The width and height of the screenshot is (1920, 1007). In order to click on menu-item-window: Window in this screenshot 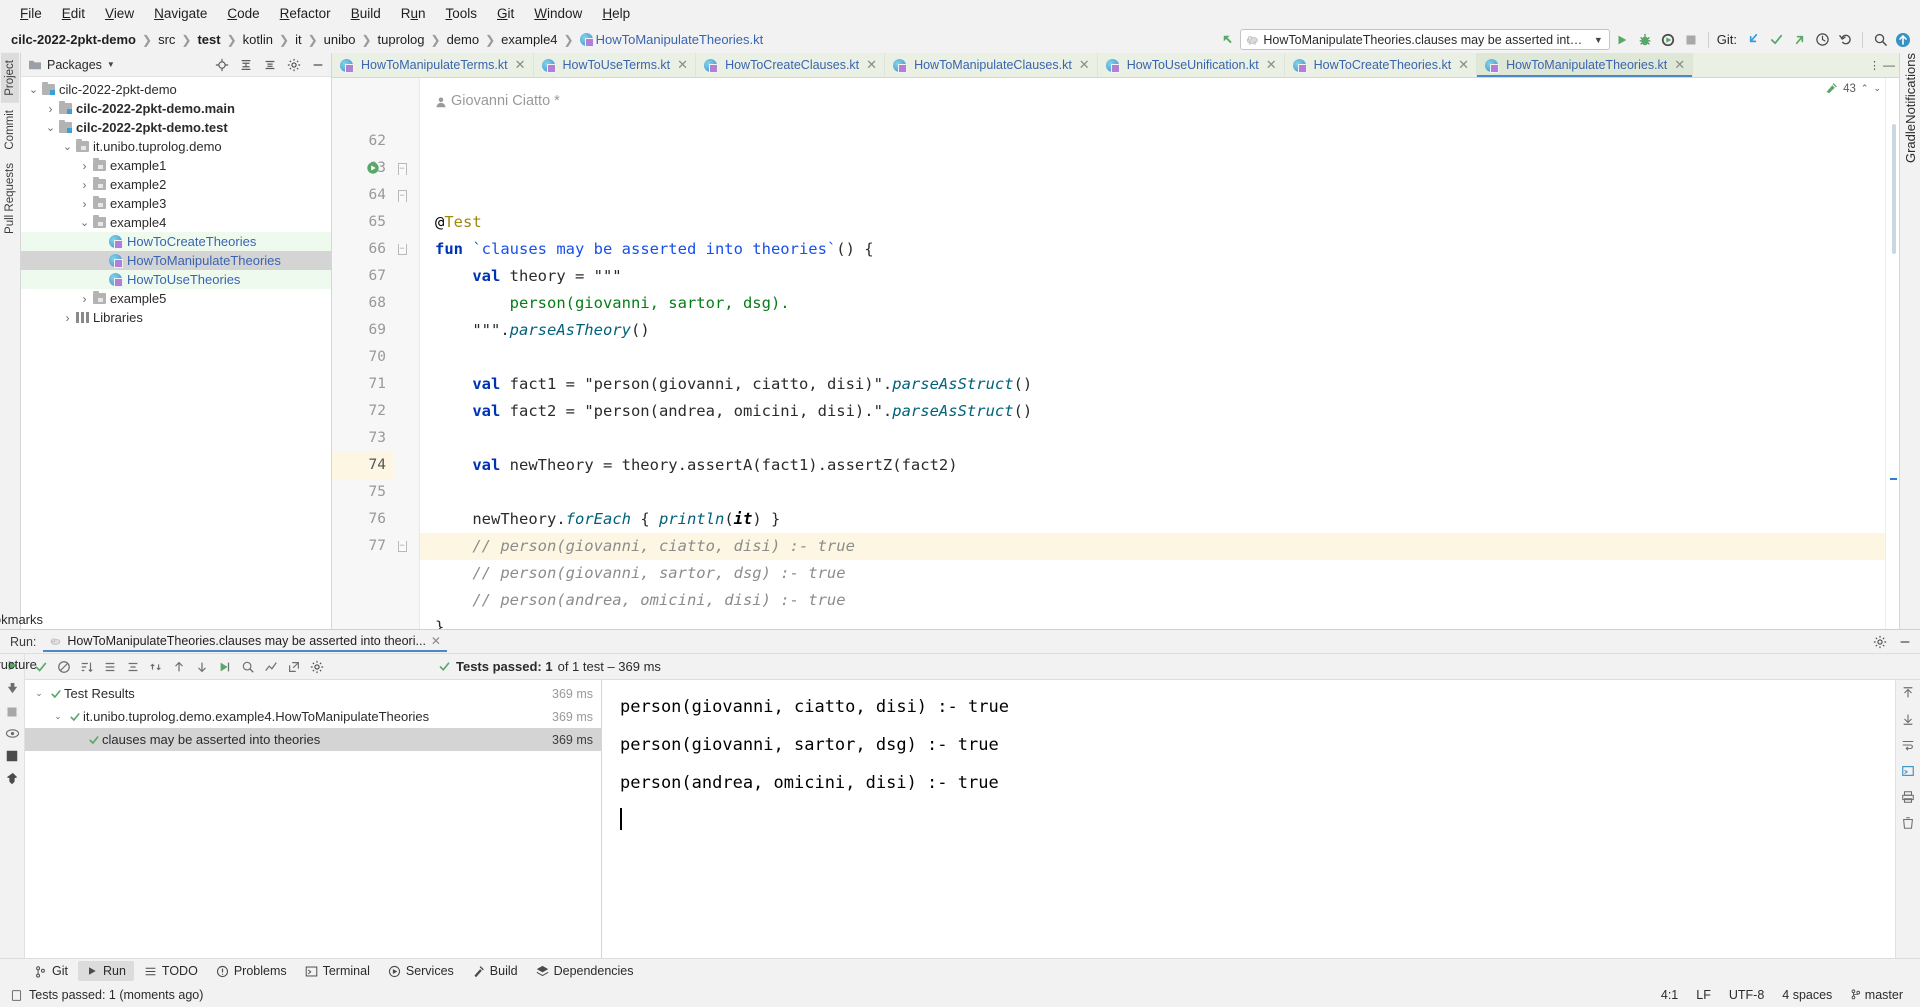, I will do `click(558, 13)`.